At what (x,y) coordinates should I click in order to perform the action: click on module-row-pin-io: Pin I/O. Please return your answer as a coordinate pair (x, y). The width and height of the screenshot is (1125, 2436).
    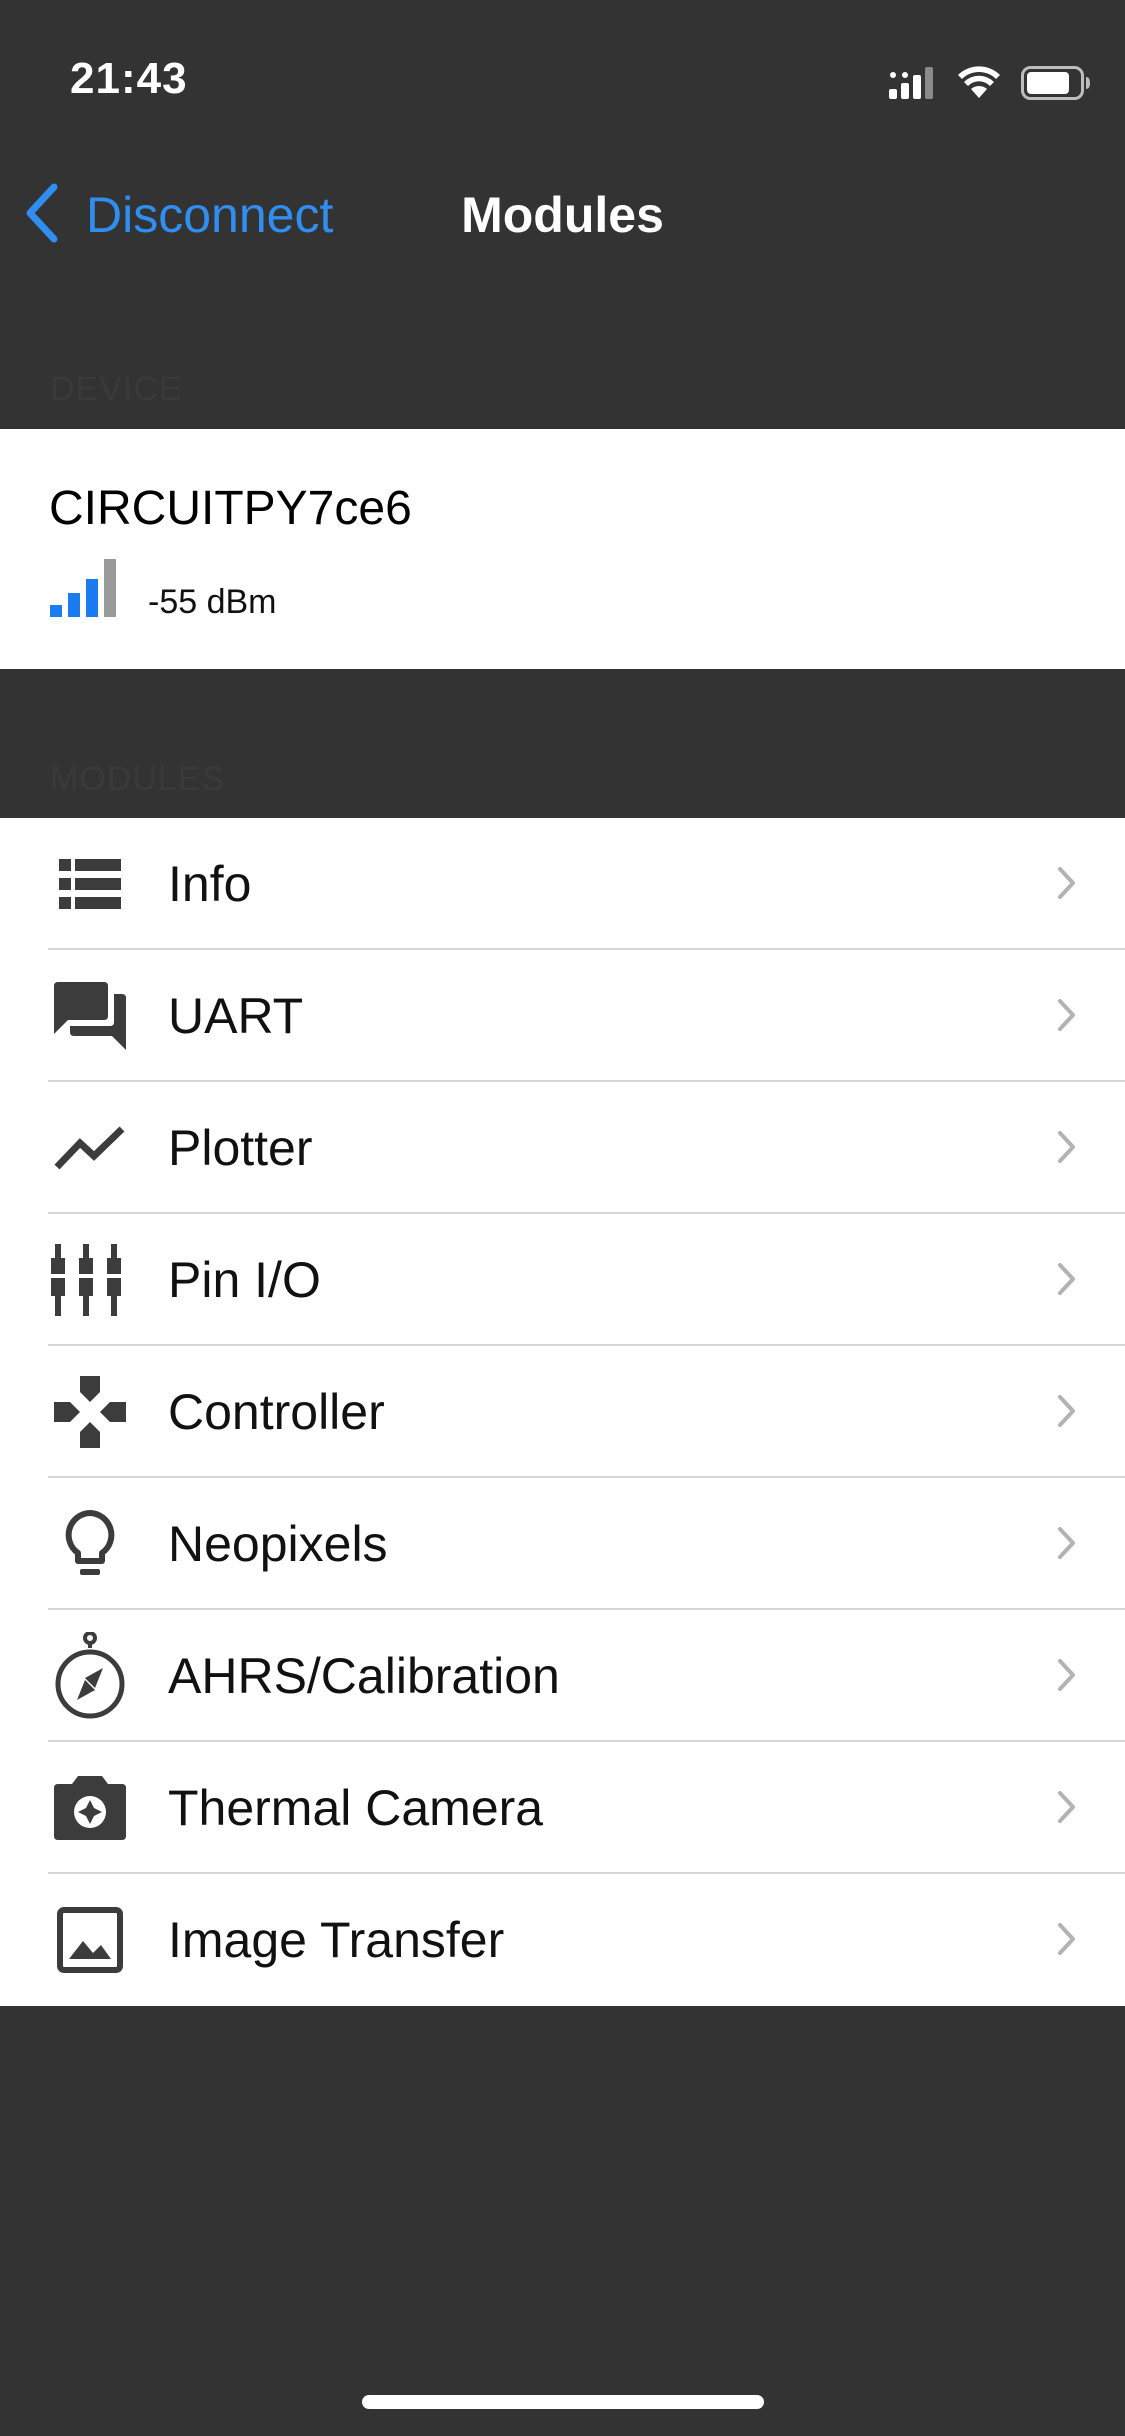
    Looking at the image, I should click on (562, 1280).